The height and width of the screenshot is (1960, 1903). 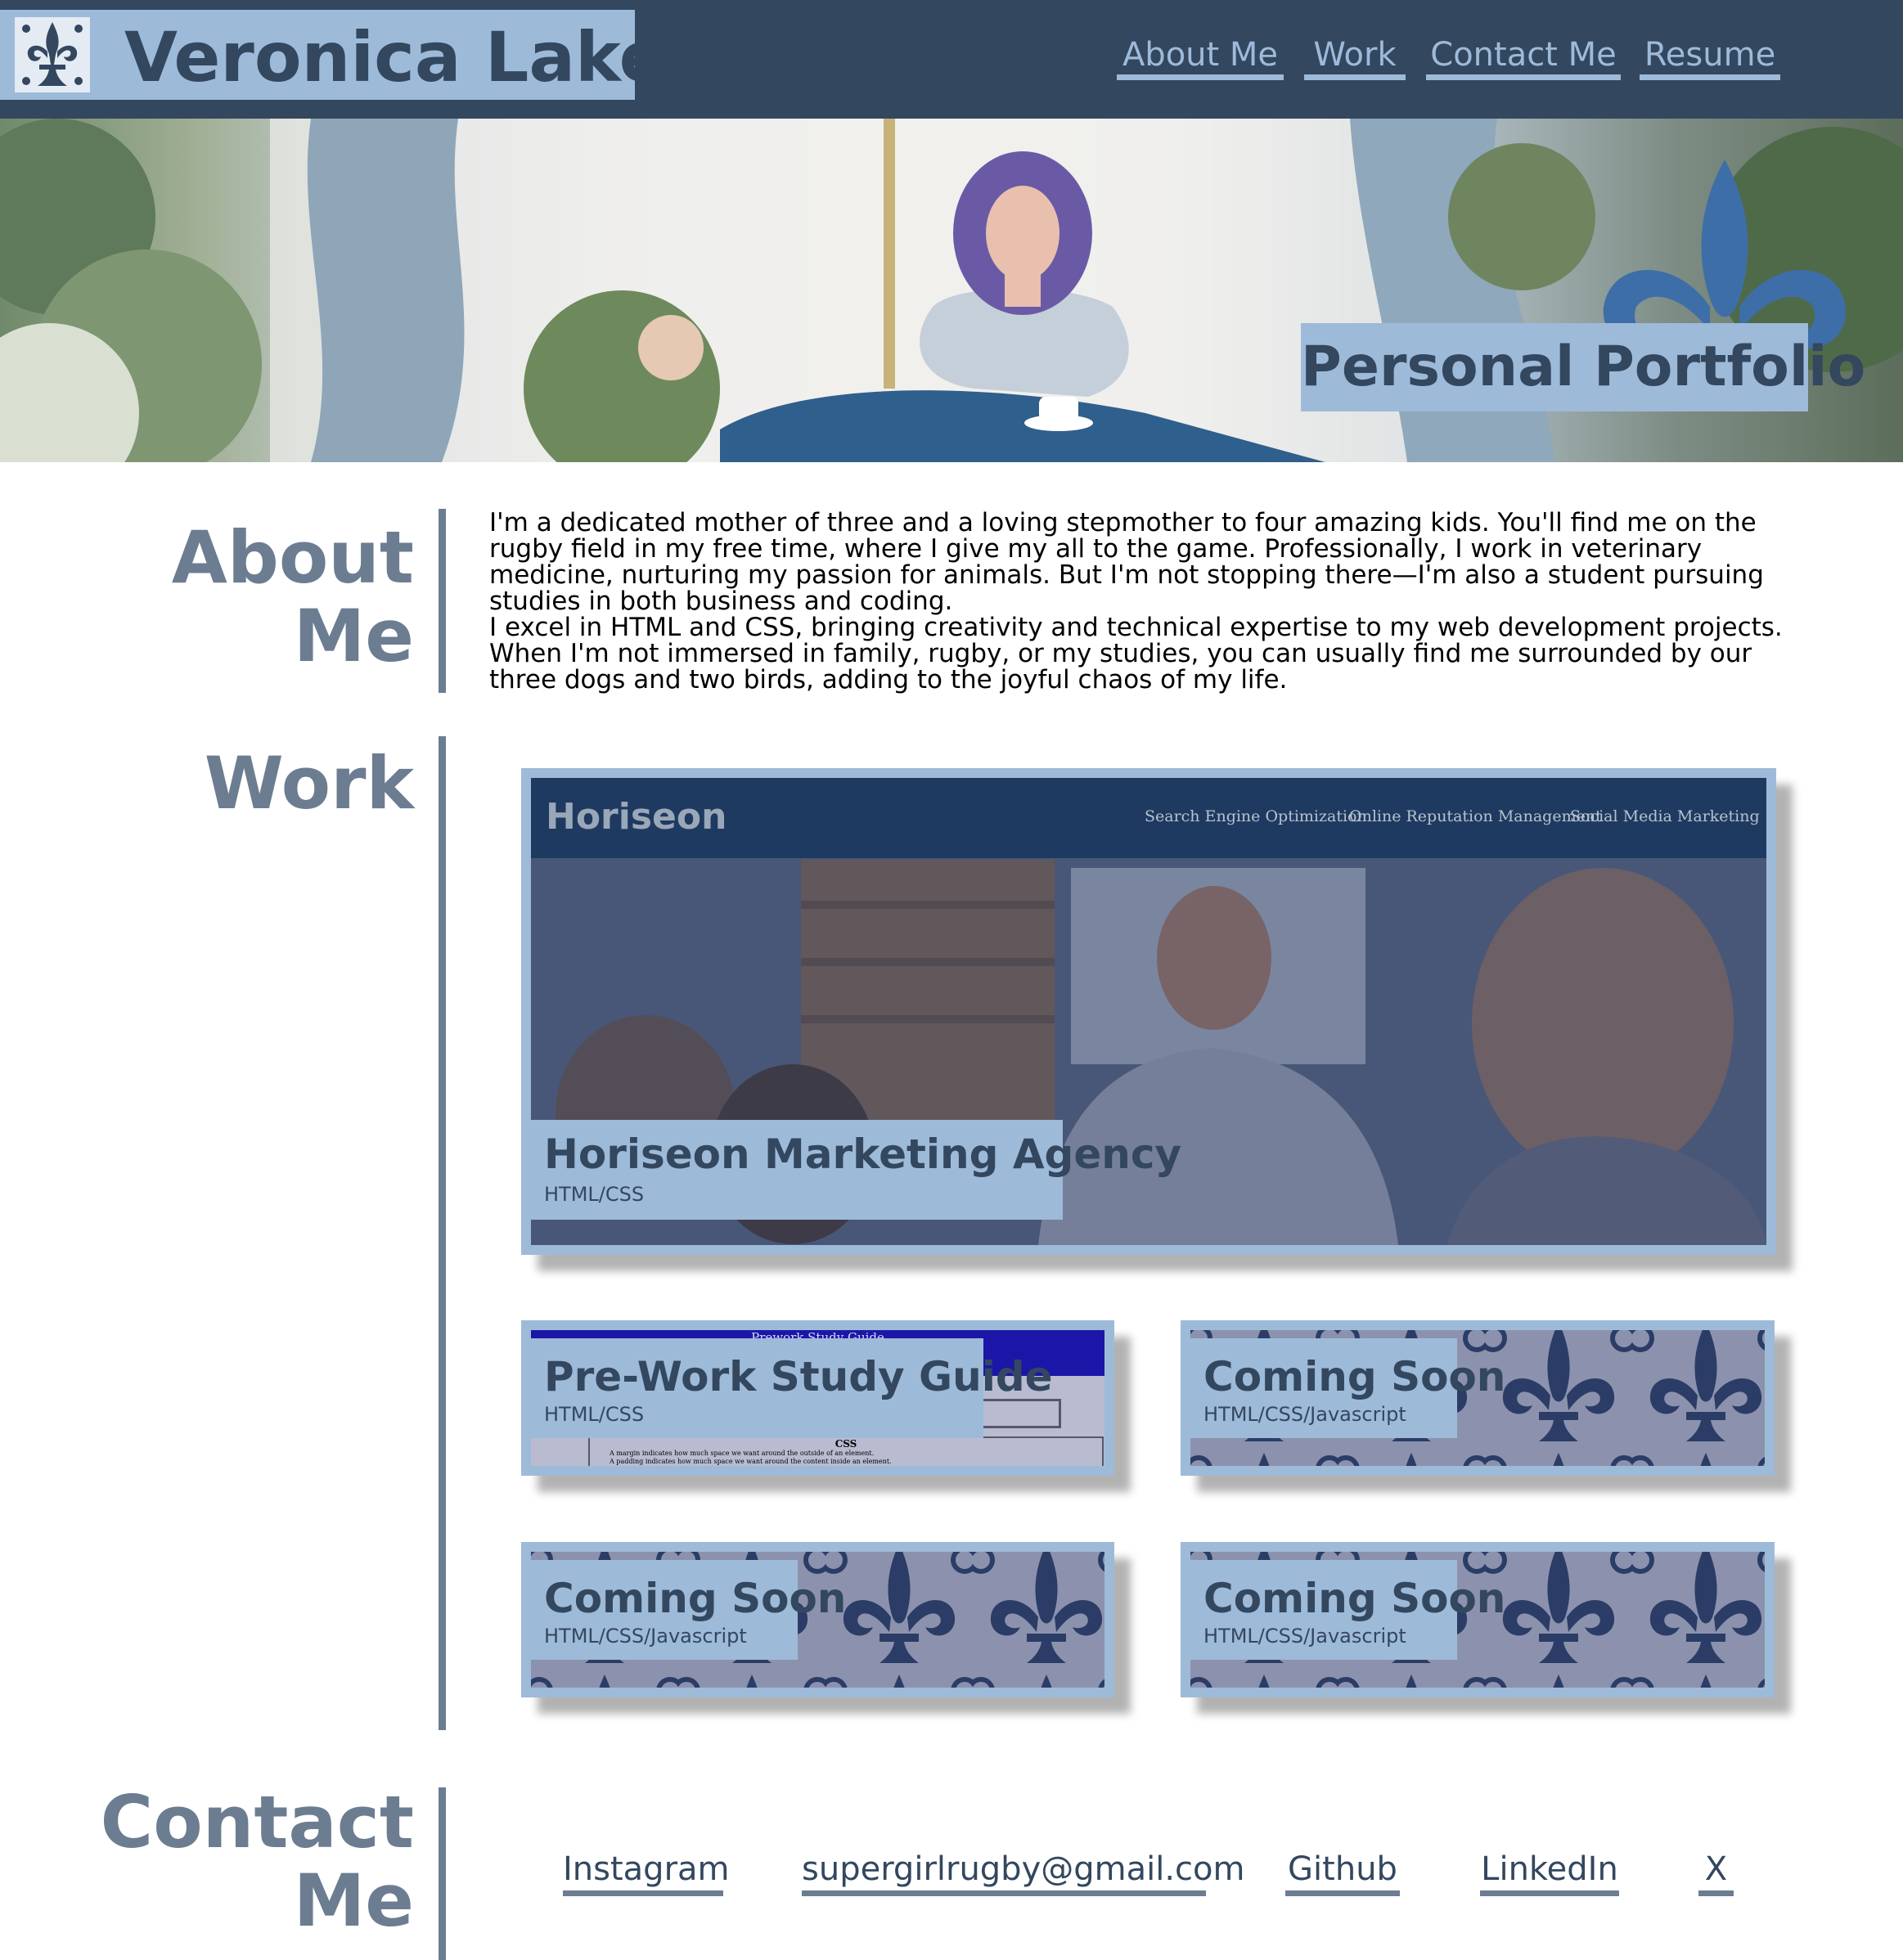 What do you see at coordinates (442, 1233) in the screenshot?
I see `work-divider` at bounding box center [442, 1233].